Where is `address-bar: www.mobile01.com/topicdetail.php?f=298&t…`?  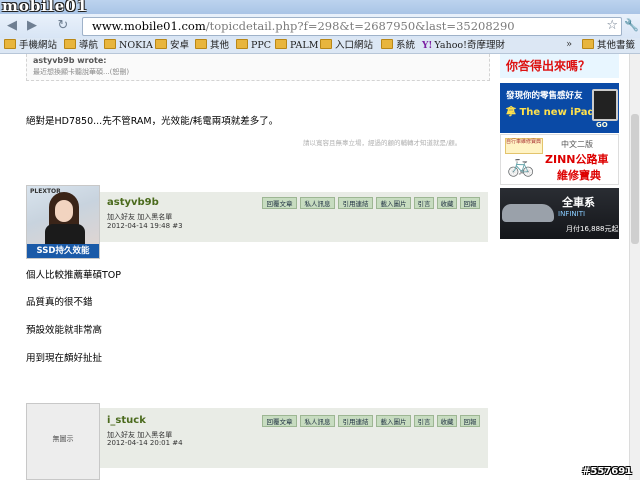 address-bar: www.mobile01.com/topicdetail.php?f=298&t… is located at coordinates (352, 26).